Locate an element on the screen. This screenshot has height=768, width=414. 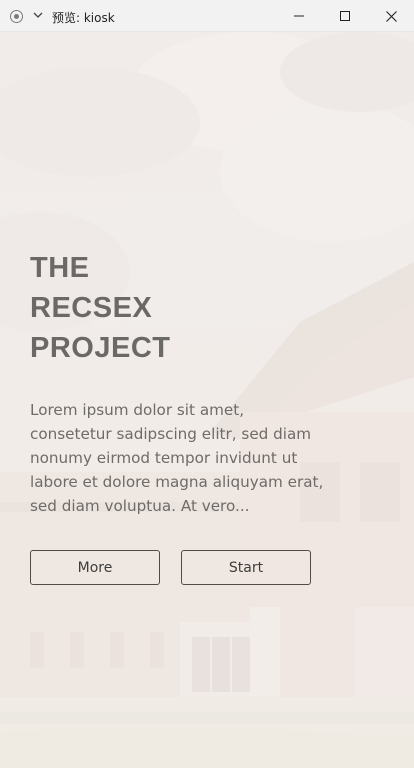
close-button is located at coordinates (391, 16).